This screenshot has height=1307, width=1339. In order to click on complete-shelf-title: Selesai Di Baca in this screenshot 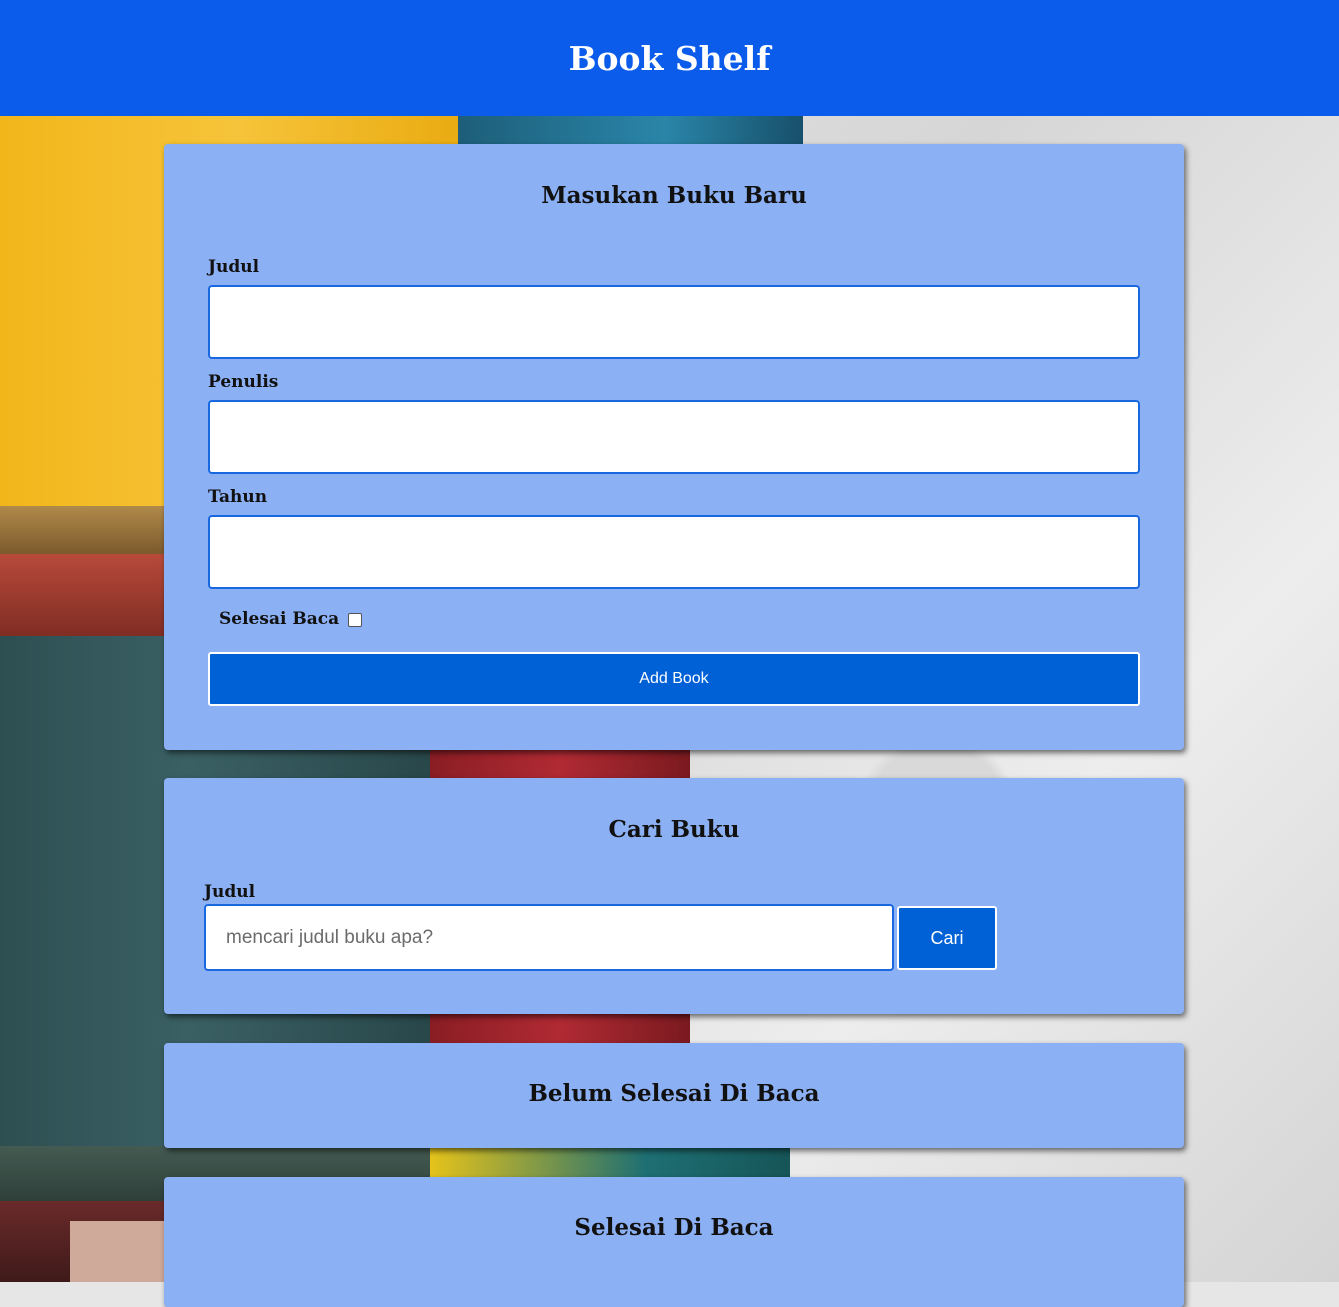, I will do `click(674, 1227)`.